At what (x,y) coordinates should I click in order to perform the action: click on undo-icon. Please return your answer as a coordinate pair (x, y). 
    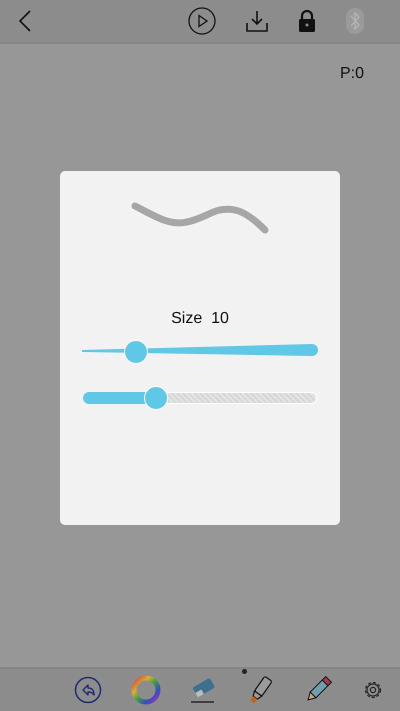
    Looking at the image, I should click on (88, 690).